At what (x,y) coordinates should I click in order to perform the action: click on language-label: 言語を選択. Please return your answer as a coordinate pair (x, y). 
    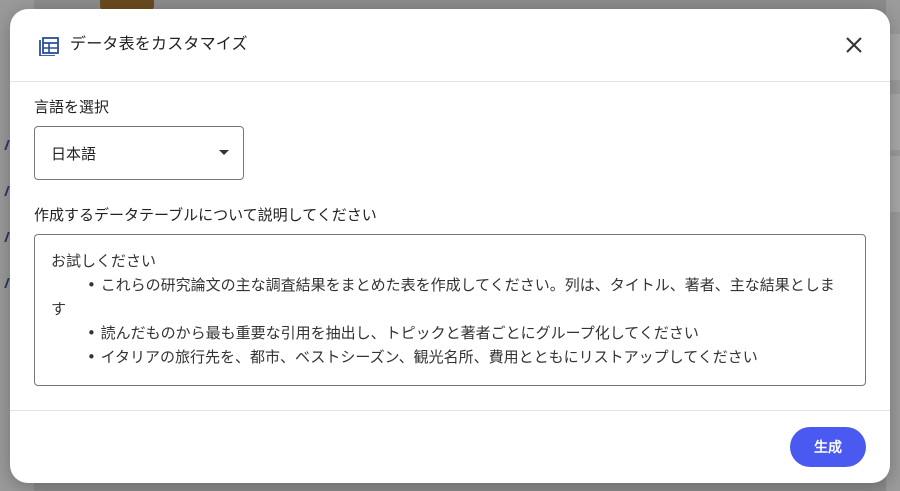
    Looking at the image, I should click on (72, 107).